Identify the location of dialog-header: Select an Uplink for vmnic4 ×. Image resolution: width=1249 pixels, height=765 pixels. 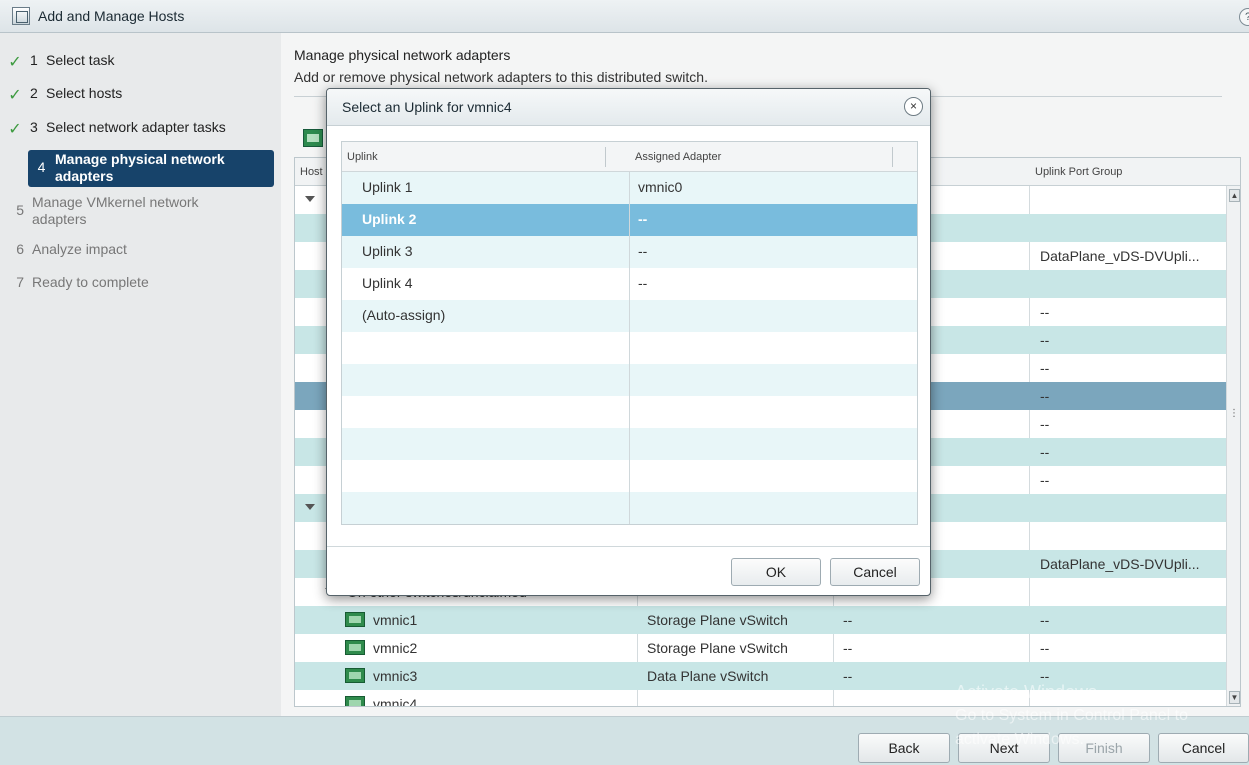
(628, 107).